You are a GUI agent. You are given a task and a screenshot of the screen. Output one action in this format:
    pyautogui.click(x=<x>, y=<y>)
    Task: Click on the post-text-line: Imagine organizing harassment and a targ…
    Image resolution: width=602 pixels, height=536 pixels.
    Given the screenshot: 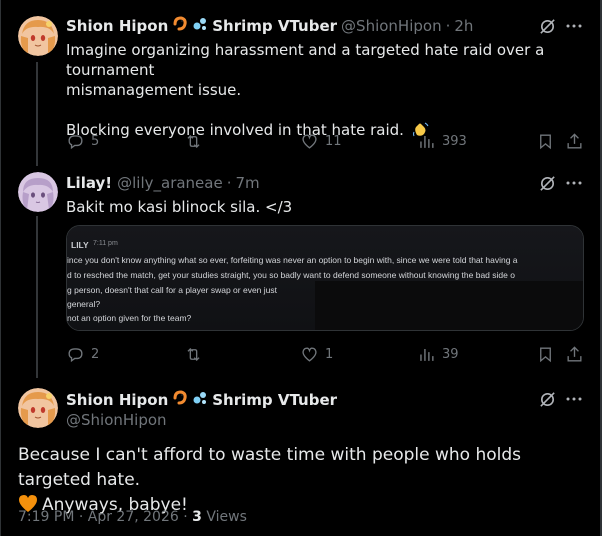 What is the action you would take?
    pyautogui.click(x=305, y=60)
    